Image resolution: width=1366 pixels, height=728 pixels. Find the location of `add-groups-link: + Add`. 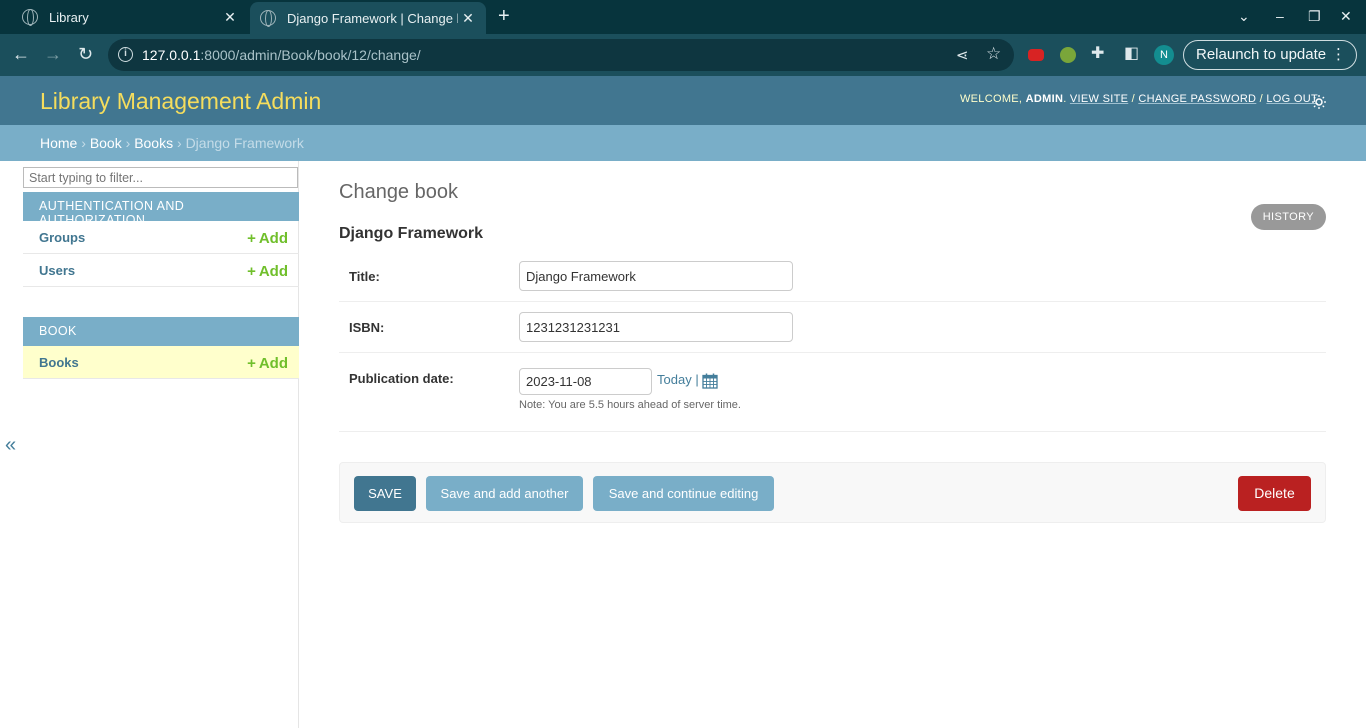

add-groups-link: + Add is located at coordinates (269, 238).